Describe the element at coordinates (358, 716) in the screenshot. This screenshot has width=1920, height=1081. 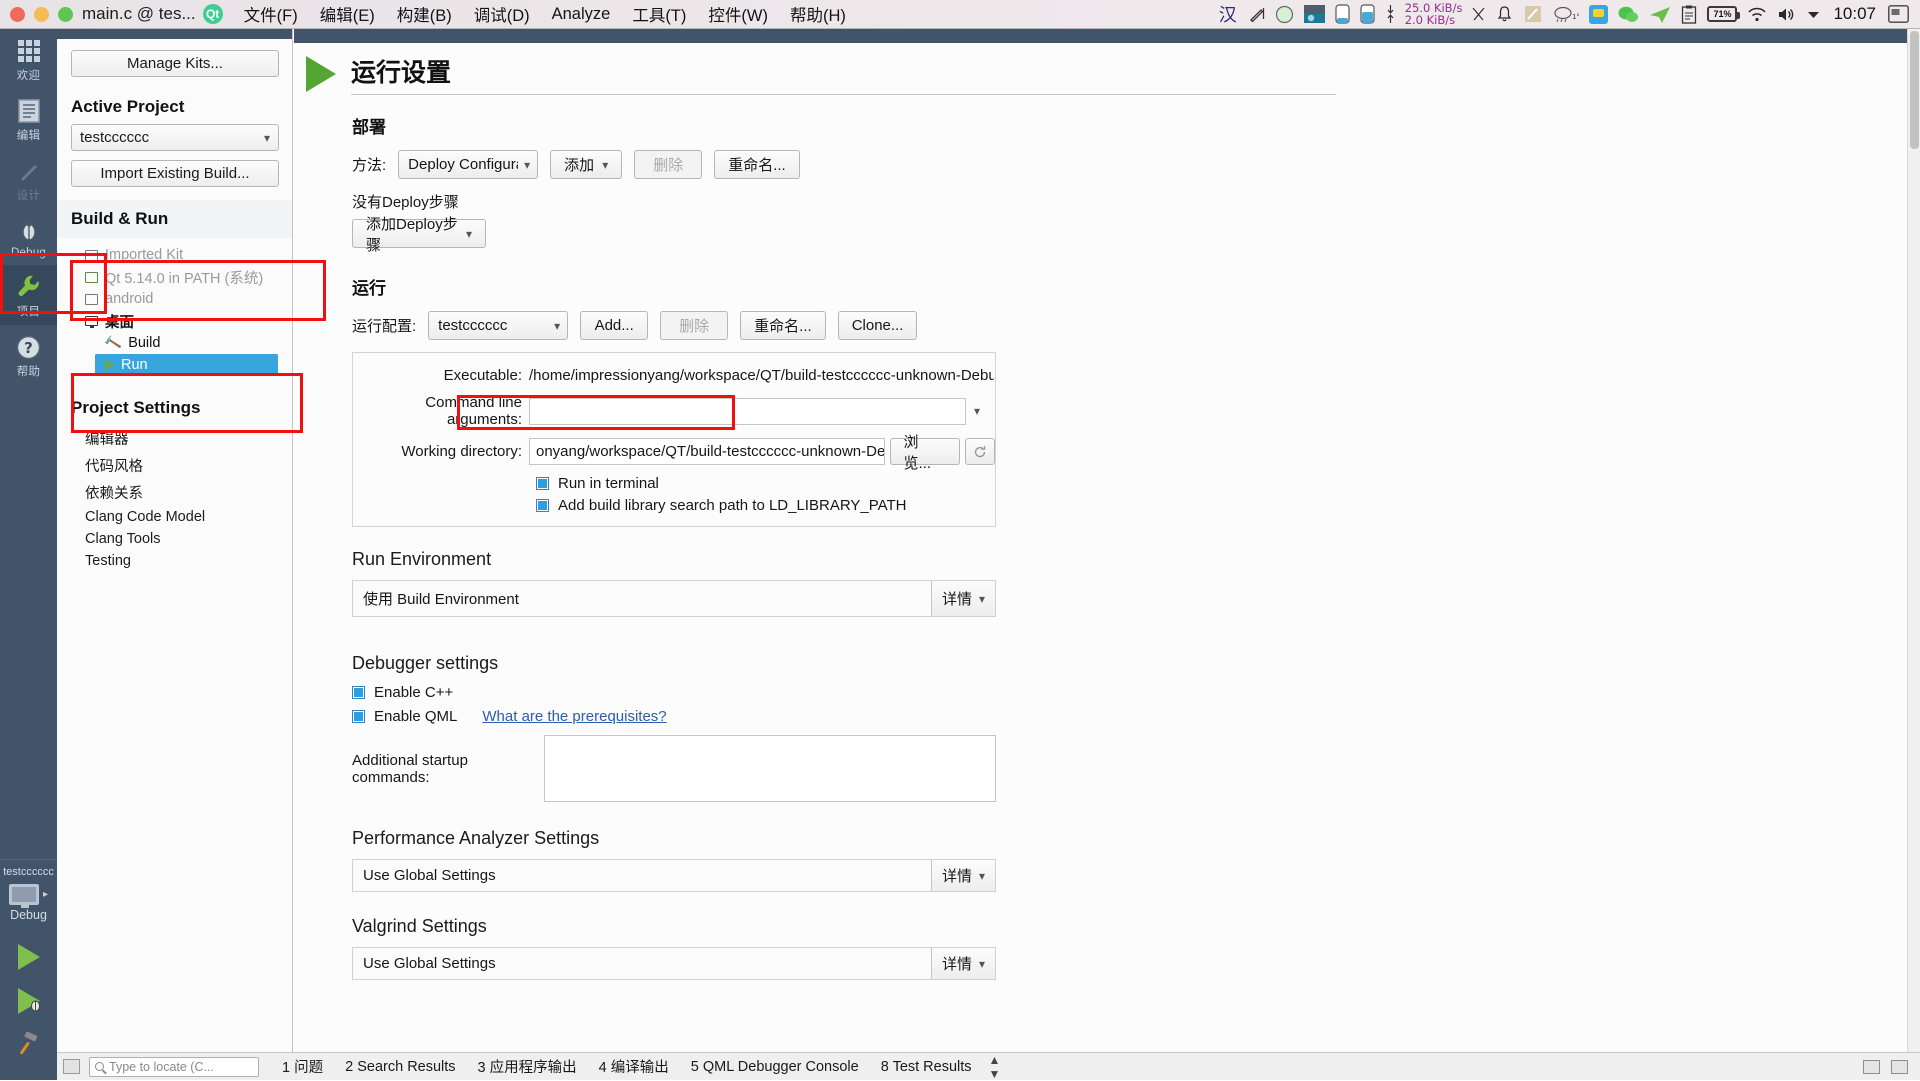
I see `enable-qml-checkbox` at that location.